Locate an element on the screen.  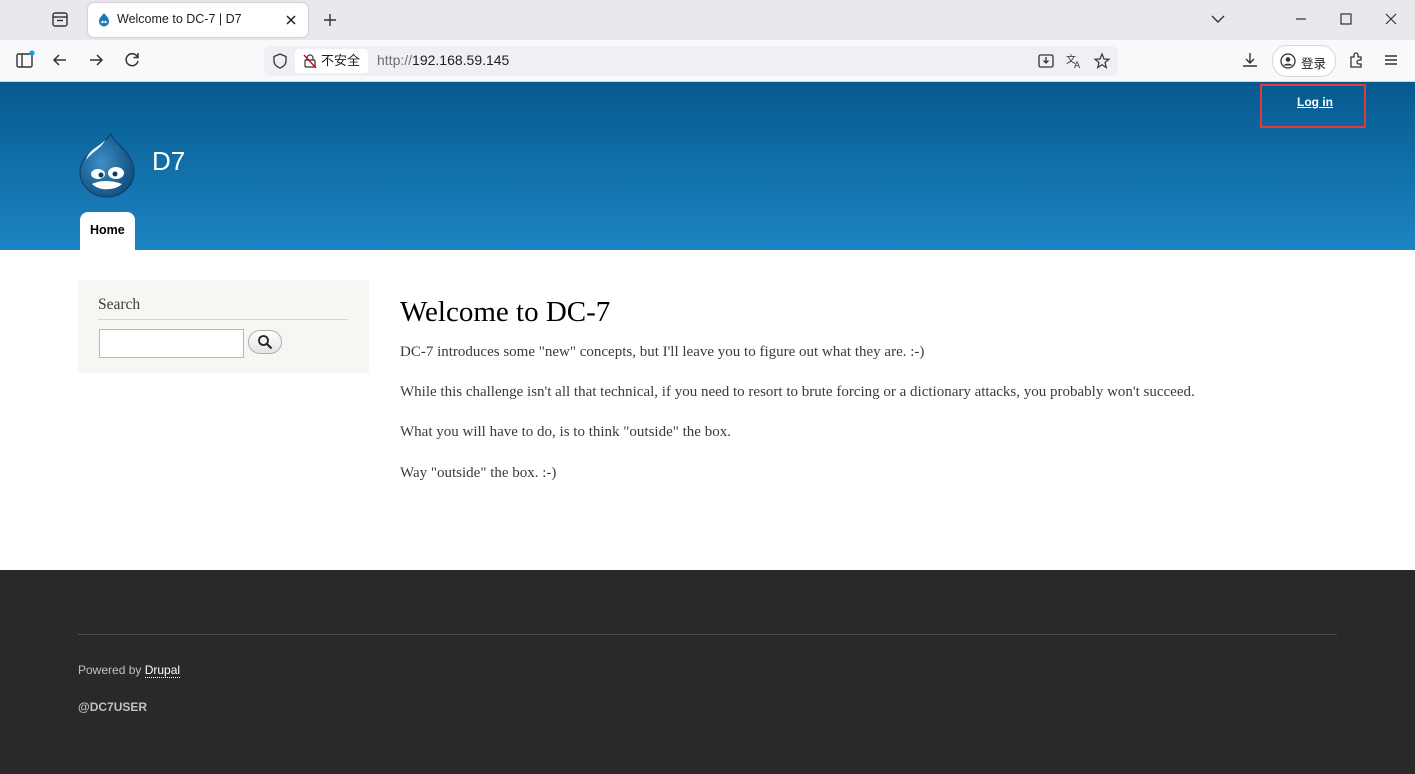
powered-by-label: Powered by is located at coordinates (110, 670).